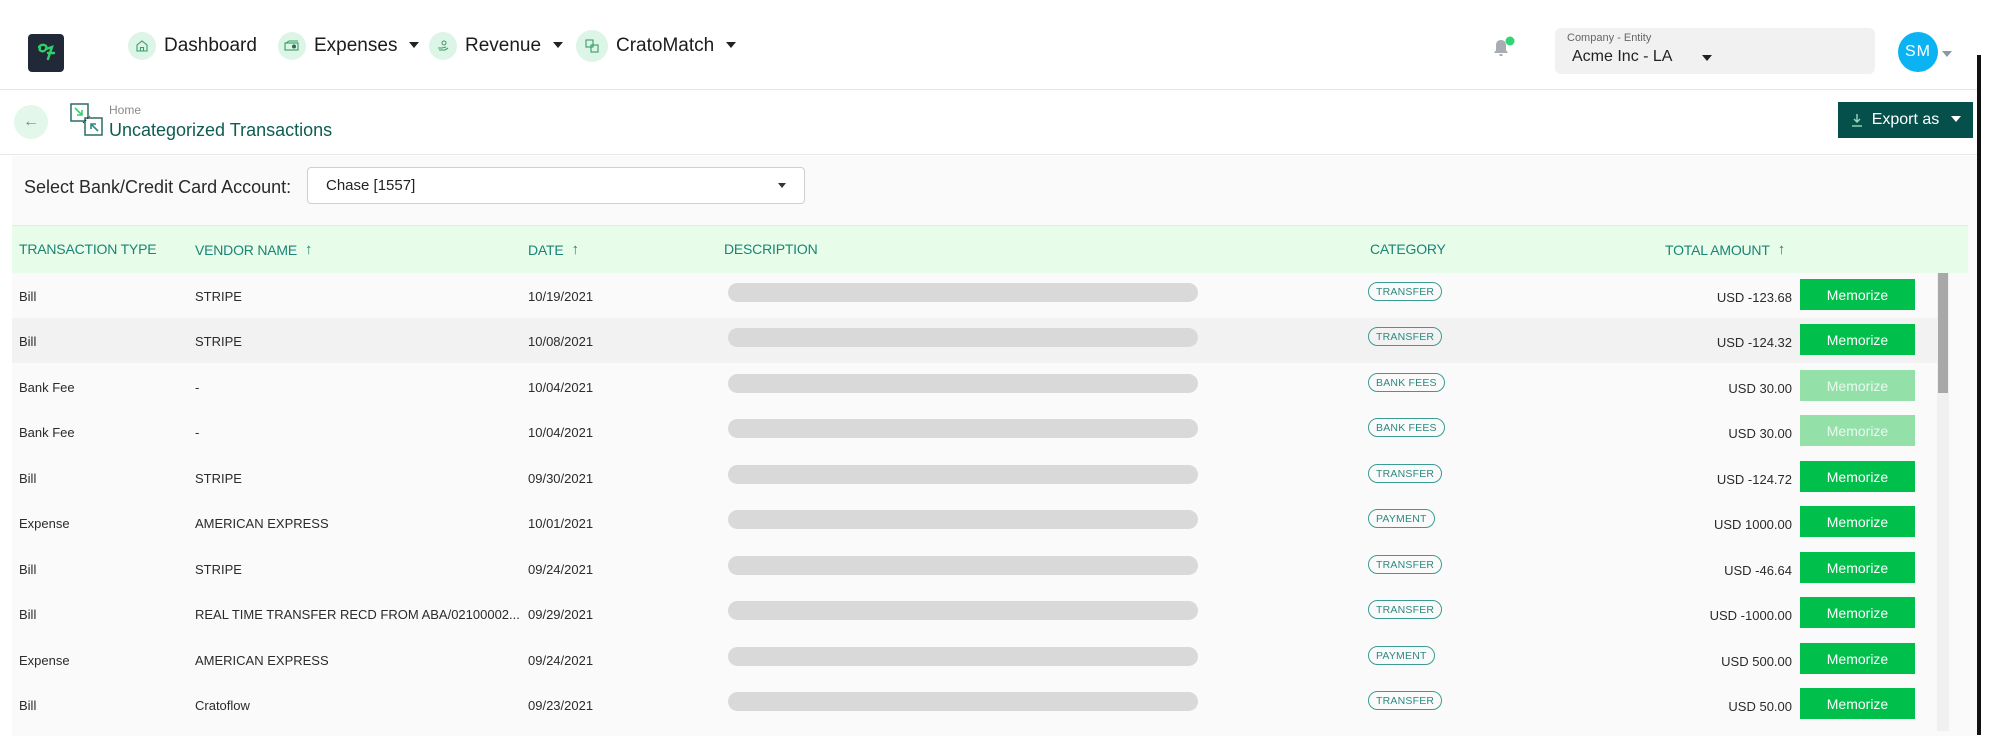 The height and width of the screenshot is (750, 2000). Describe the element at coordinates (1754, 297) in the screenshot. I see `total-amount-cell: USD -123.68` at that location.